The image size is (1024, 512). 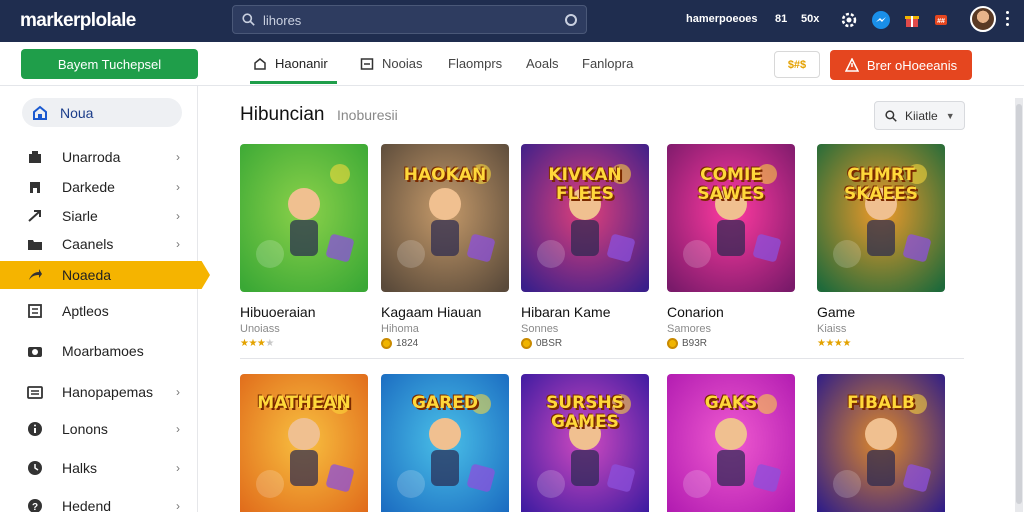 What do you see at coordinates (35, 429) in the screenshot?
I see `info-icon` at bounding box center [35, 429].